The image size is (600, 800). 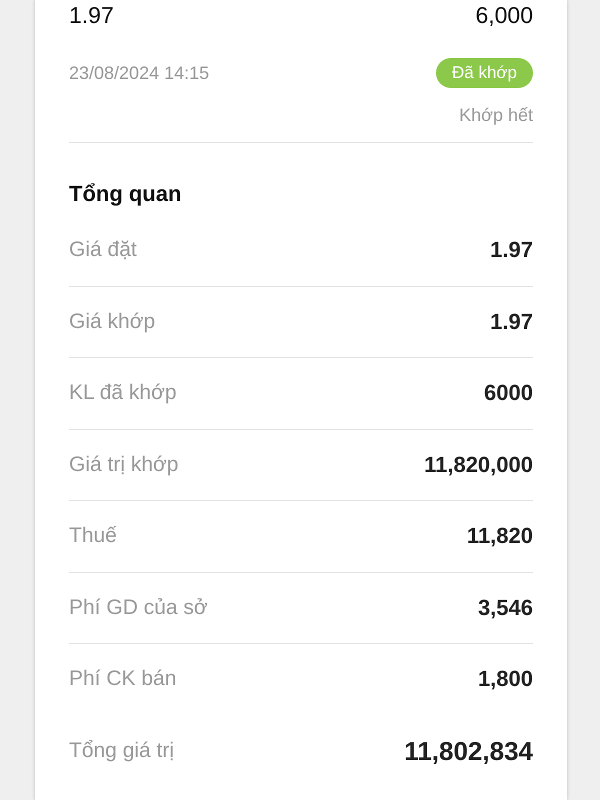 I want to click on row-value: 3,546, so click(x=505, y=608).